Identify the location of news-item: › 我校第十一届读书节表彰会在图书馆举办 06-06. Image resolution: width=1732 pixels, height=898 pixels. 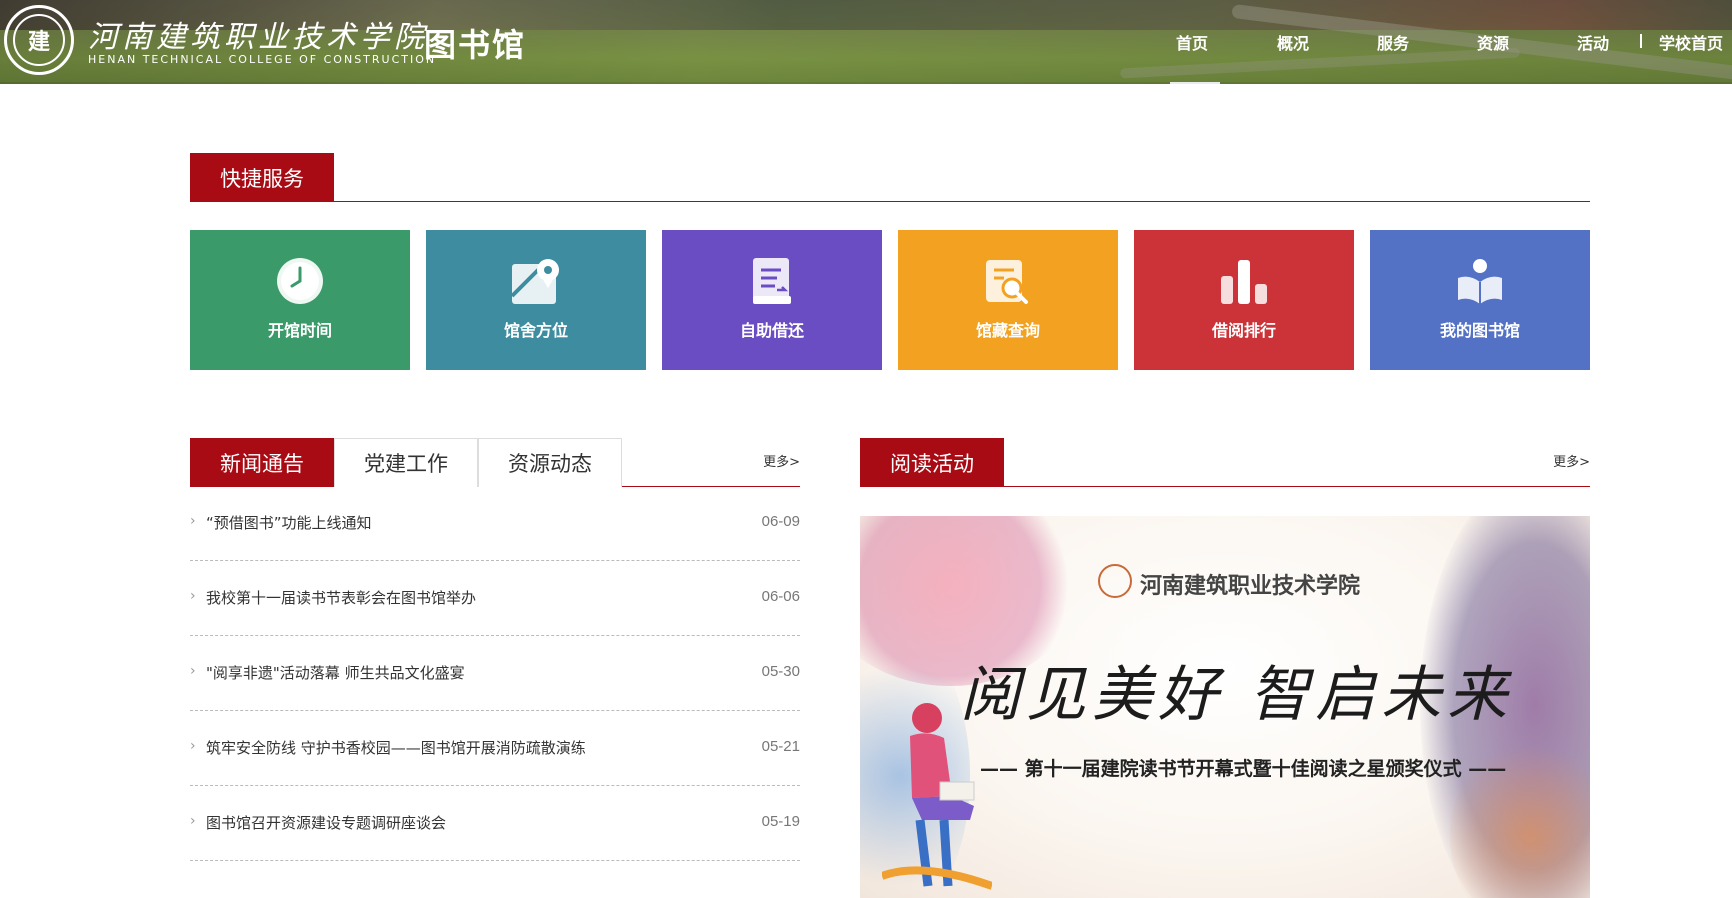
(495, 598).